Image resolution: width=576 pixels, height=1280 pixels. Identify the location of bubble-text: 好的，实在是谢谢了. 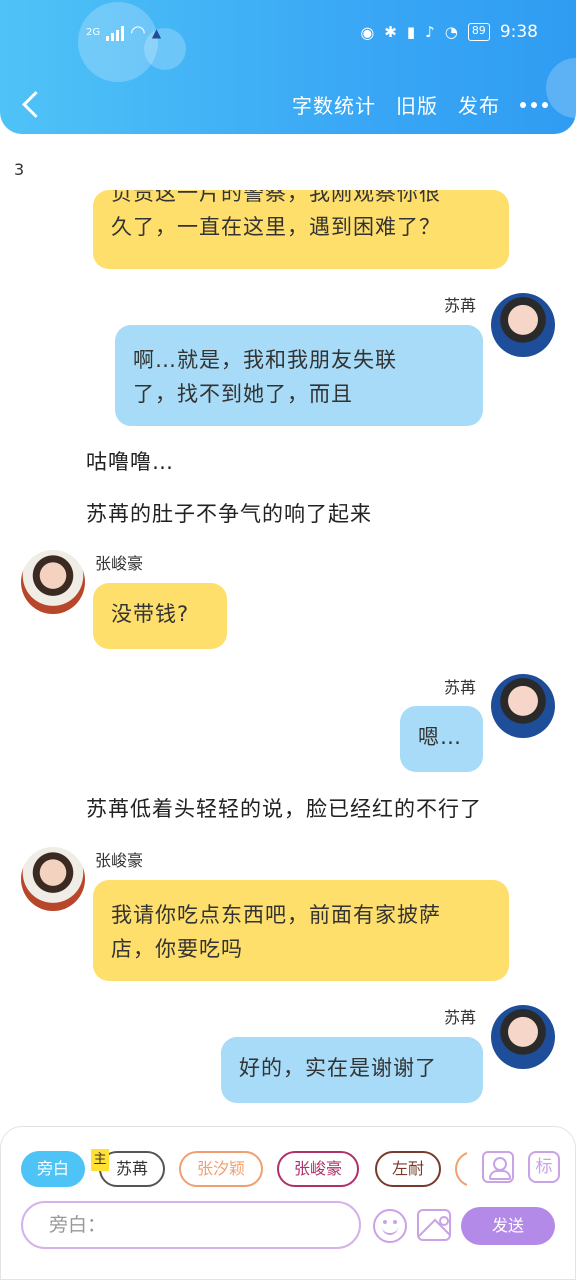
(338, 1068).